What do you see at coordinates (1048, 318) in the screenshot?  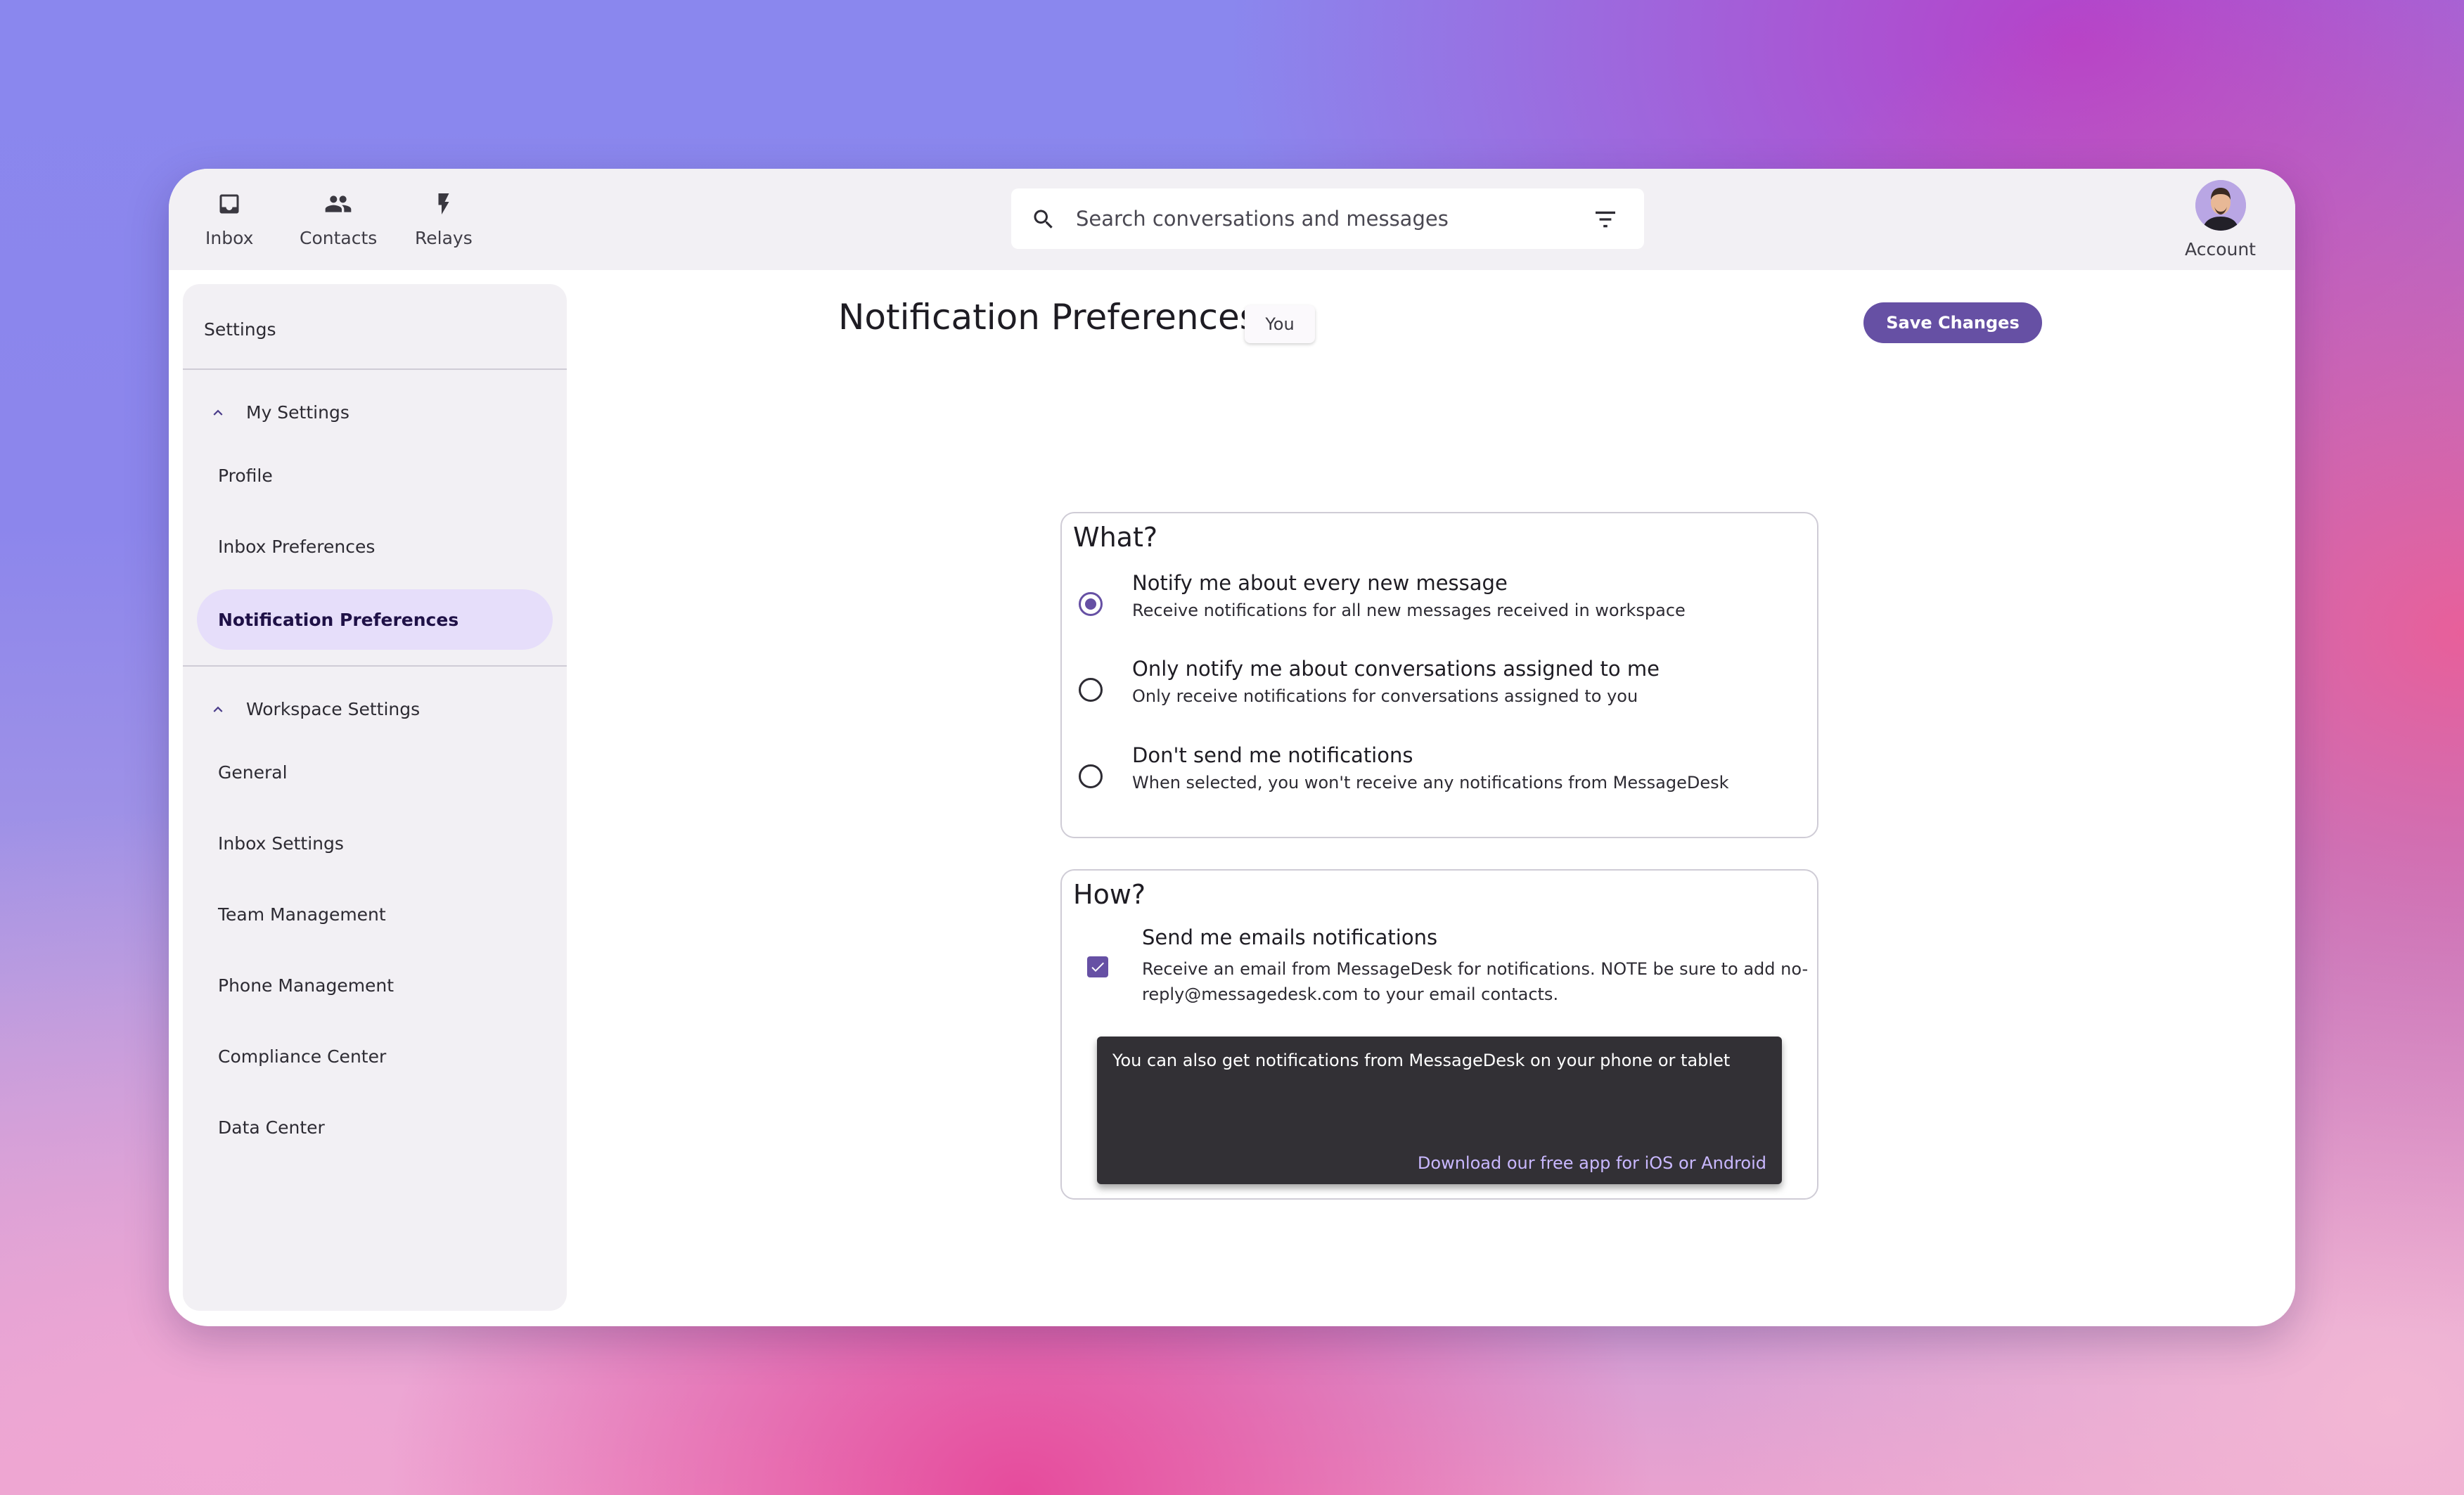 I see `page-title: Notification Preferences` at bounding box center [1048, 318].